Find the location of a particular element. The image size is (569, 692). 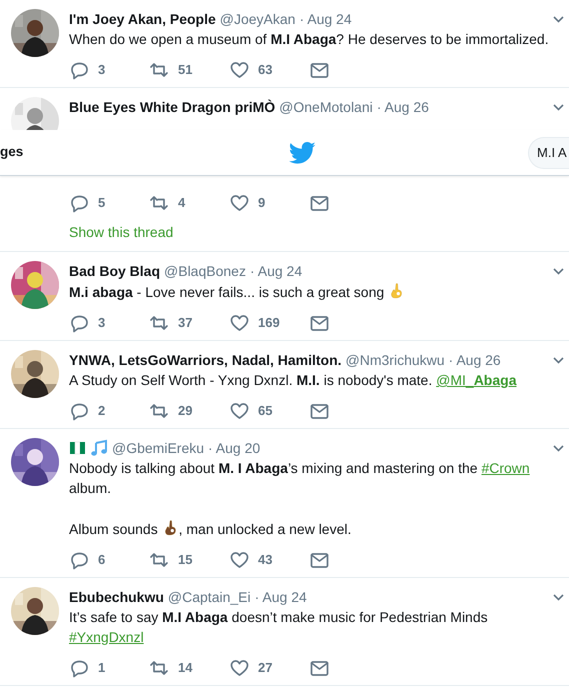

user-handle: @GbemiEreku is located at coordinates (158, 448).